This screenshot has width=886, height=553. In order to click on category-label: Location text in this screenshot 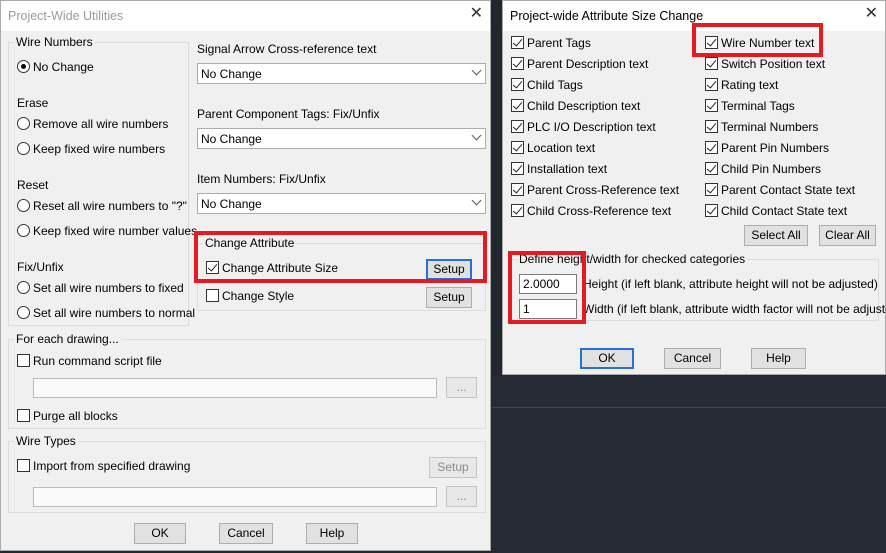, I will do `click(561, 148)`.